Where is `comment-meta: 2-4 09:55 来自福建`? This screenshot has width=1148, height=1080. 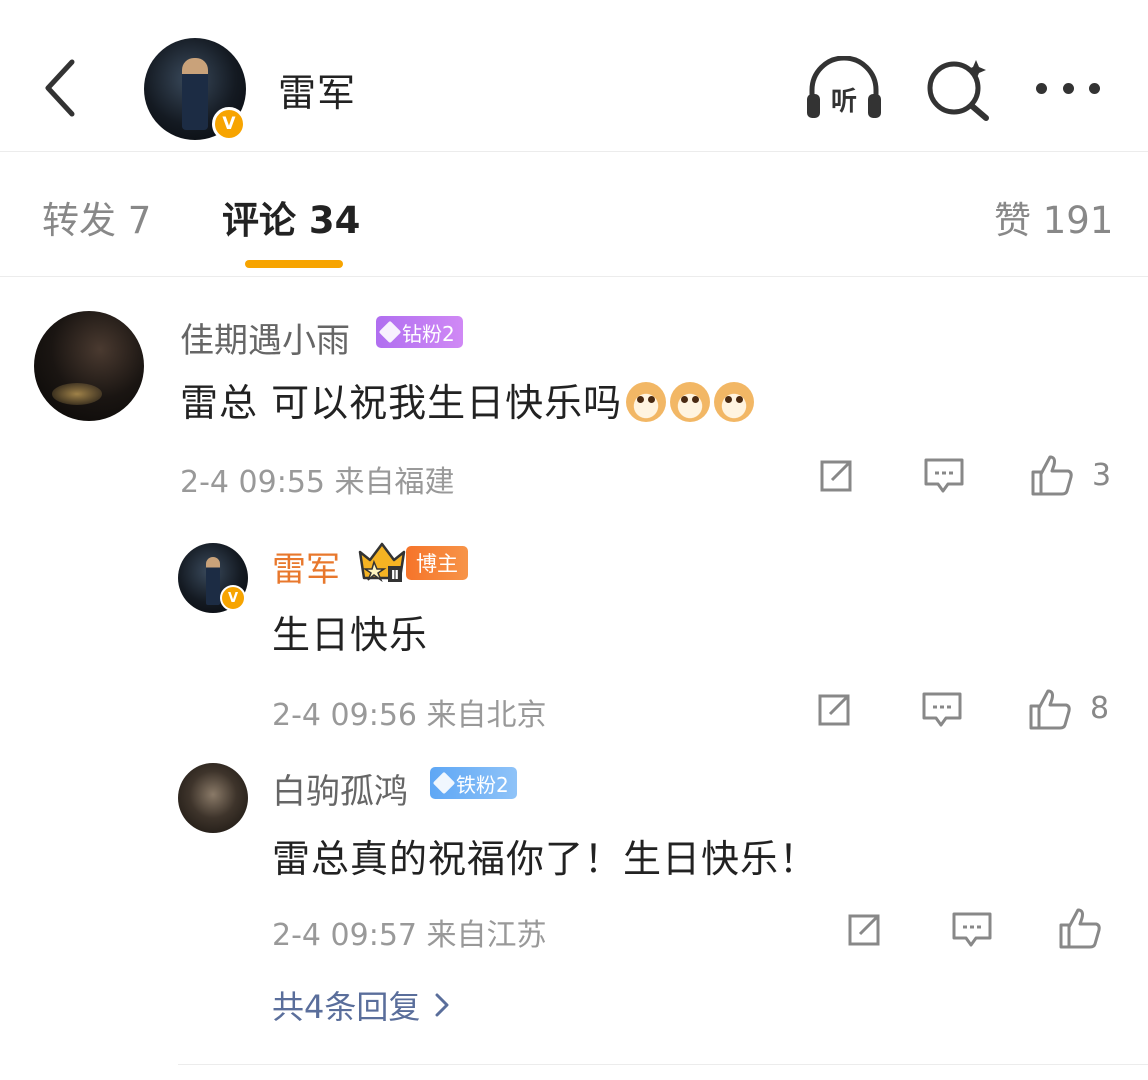
comment-meta: 2-4 09:55 来自福建 is located at coordinates (317, 482).